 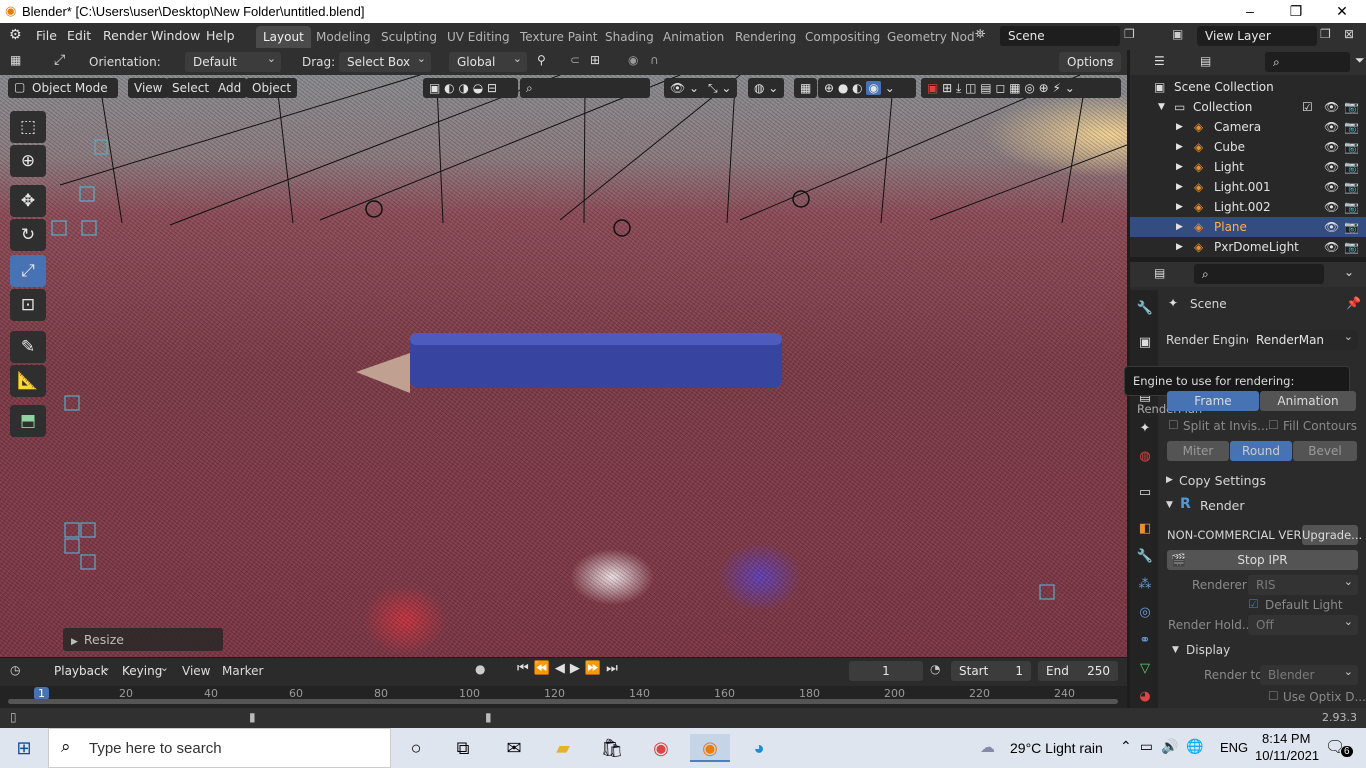 I want to click on renderer-dropdown: RIS, so click(x=1303, y=583).